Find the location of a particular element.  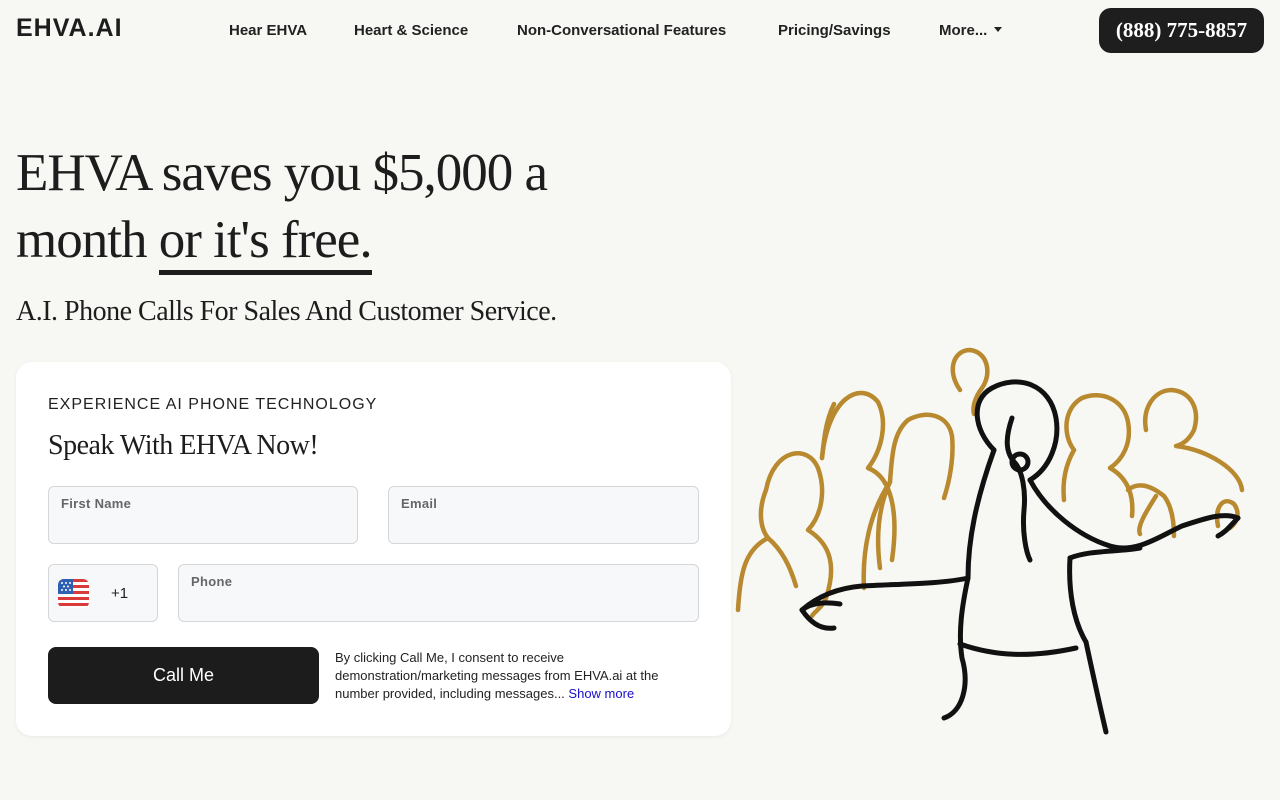

first-name-label: First Name is located at coordinates (96, 503).